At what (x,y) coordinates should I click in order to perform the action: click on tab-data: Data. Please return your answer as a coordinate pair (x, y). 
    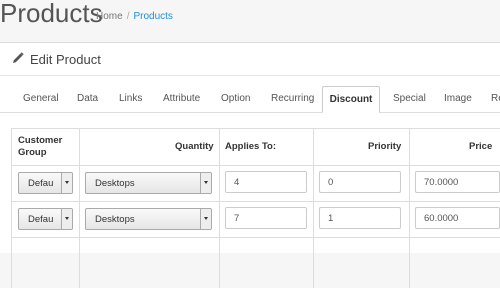
    Looking at the image, I should click on (87, 99).